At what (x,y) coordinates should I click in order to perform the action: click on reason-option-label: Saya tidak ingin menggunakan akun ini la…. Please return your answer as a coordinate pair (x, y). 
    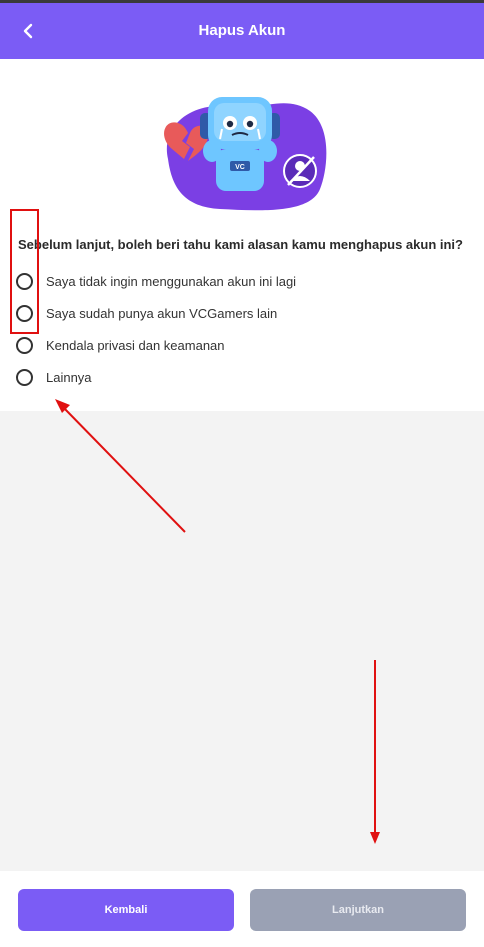
    Looking at the image, I should click on (171, 281).